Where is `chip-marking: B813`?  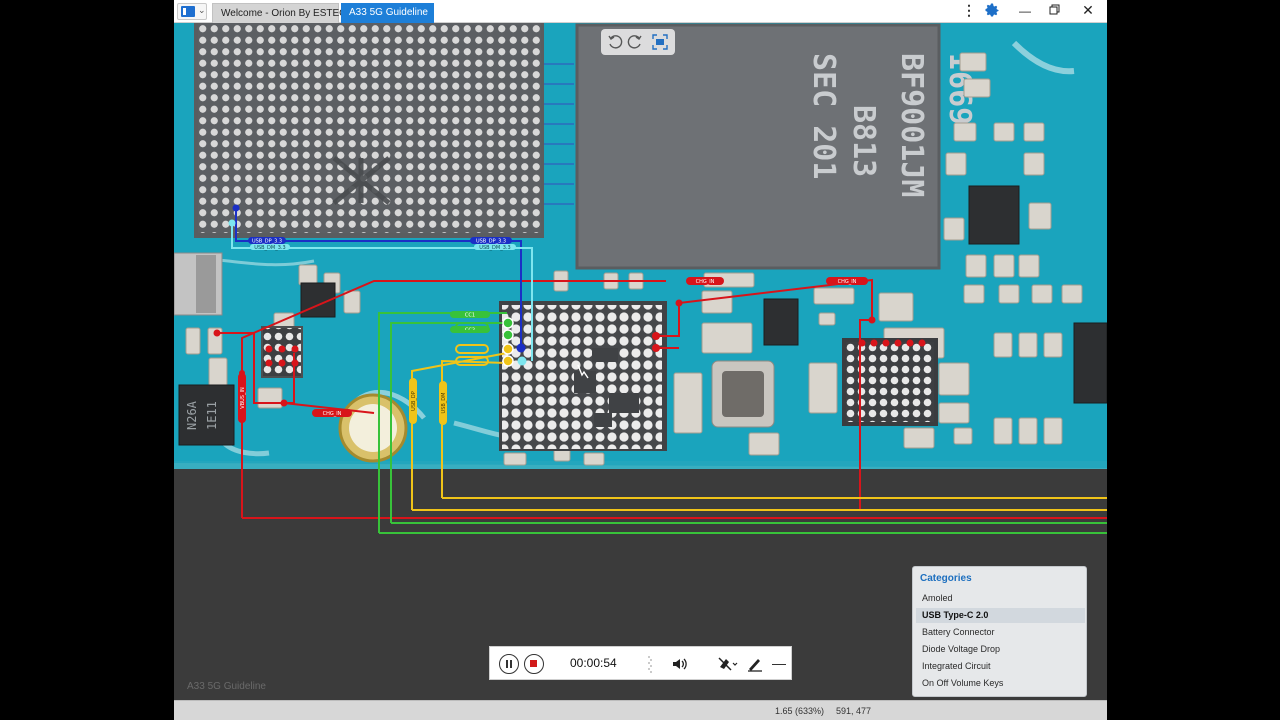
chip-marking: B813 is located at coordinates (863, 141).